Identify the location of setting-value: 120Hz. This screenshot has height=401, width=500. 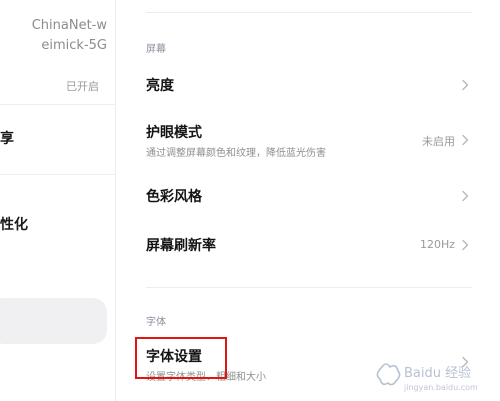
(437, 244).